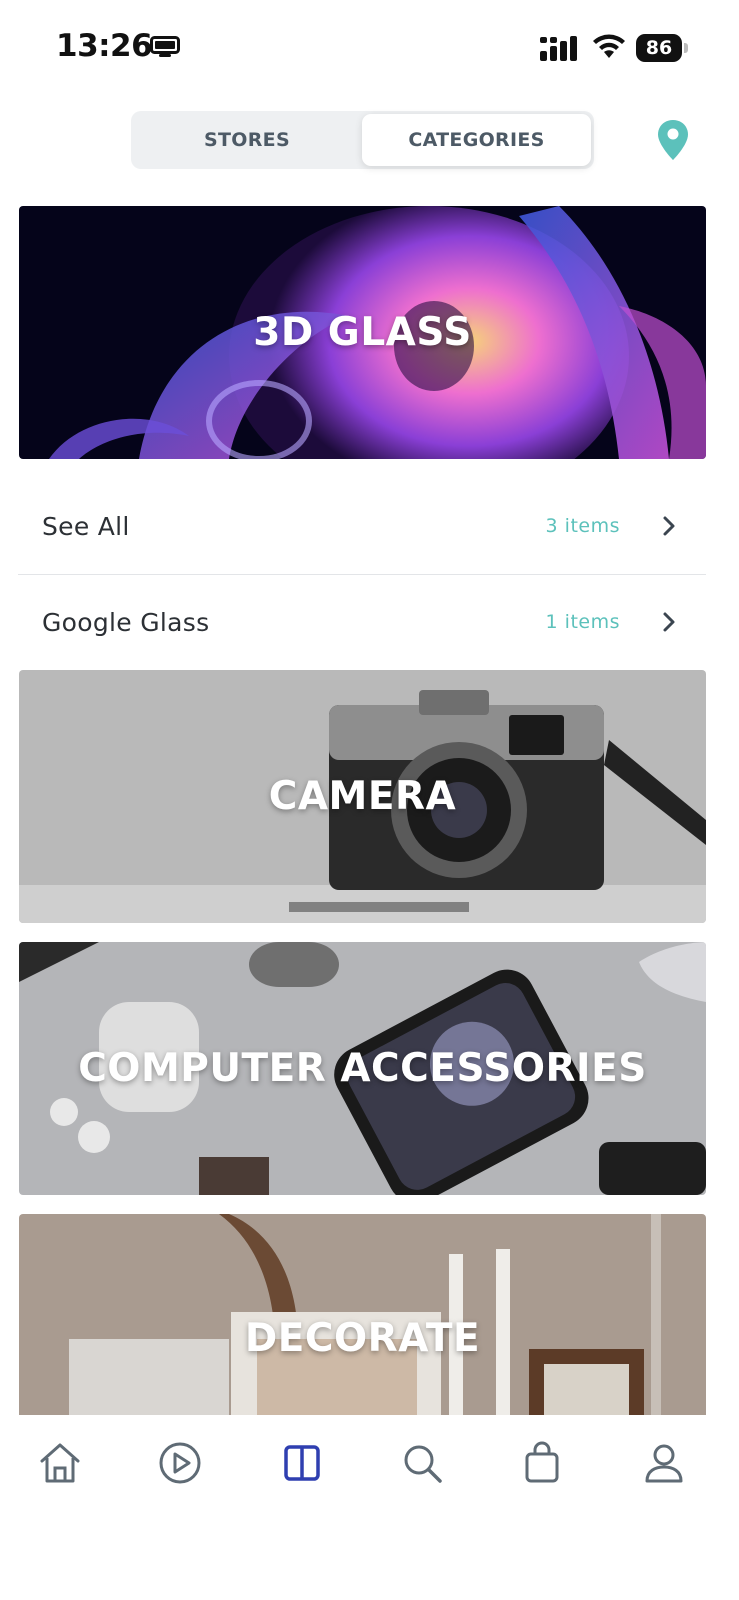 This screenshot has width=739, height=1600. I want to click on status-bar: 13:26 86, so click(369, 48).